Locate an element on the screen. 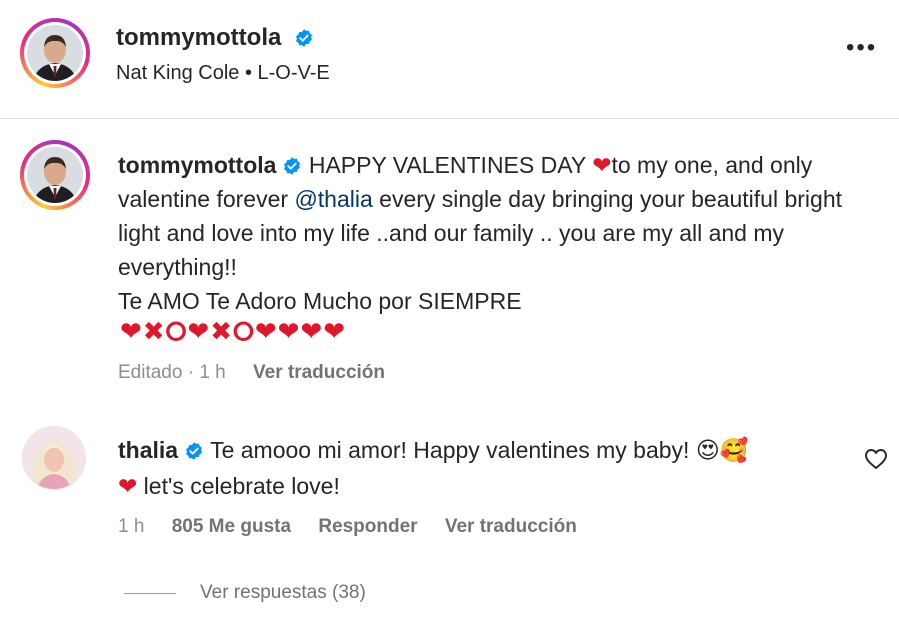 The image size is (899, 620). view-replies-button: Ver respuestas (38) is located at coordinates (245, 593).